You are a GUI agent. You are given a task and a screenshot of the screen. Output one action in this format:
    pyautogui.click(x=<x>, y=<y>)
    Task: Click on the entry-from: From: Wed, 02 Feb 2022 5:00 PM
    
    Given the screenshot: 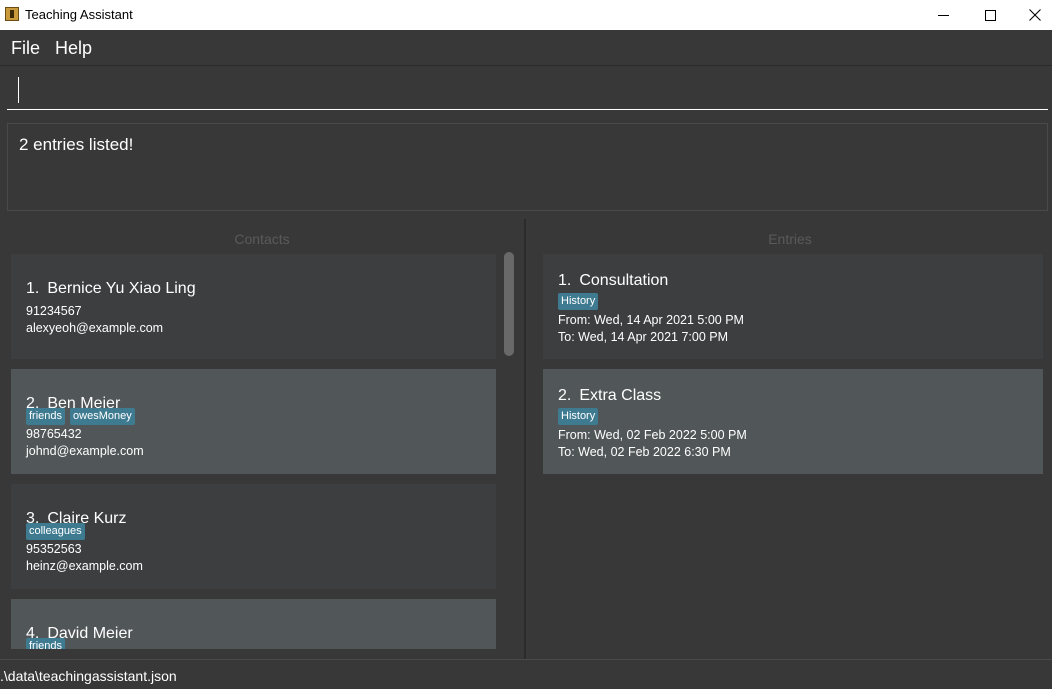 What is the action you would take?
    pyautogui.click(x=652, y=435)
    